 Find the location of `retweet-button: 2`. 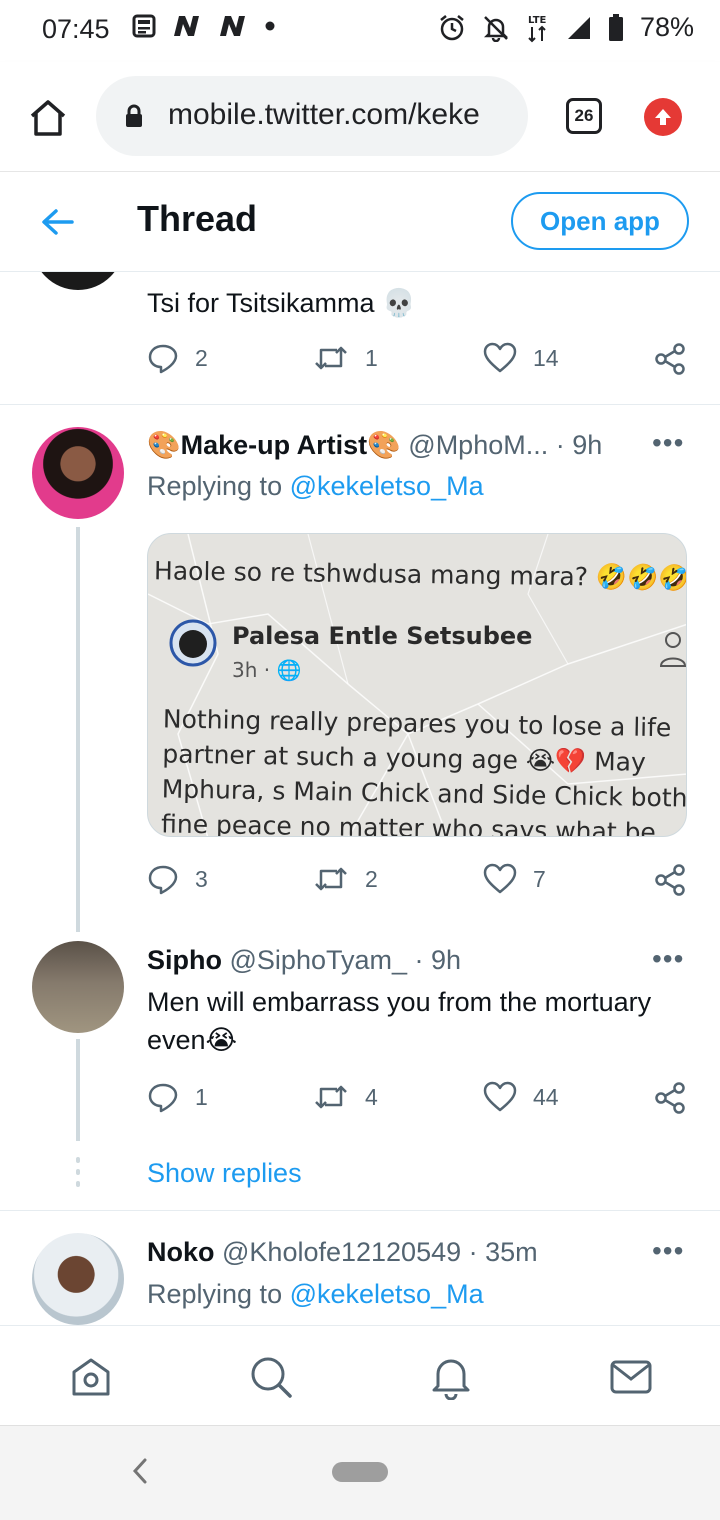

retweet-button: 2 is located at coordinates (345, 879).